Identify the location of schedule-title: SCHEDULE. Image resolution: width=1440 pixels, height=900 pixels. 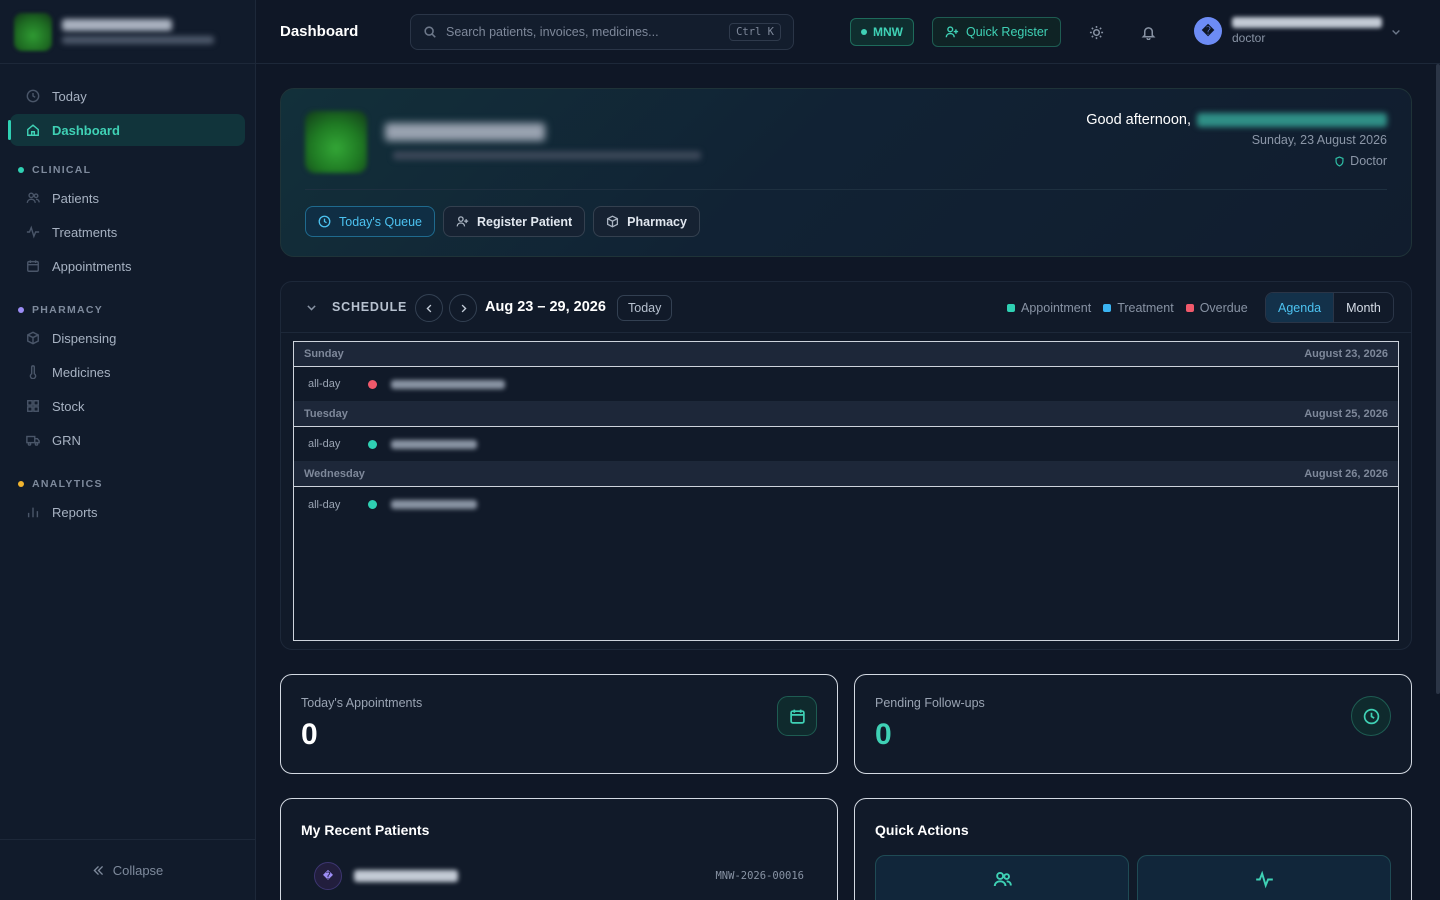
(370, 307).